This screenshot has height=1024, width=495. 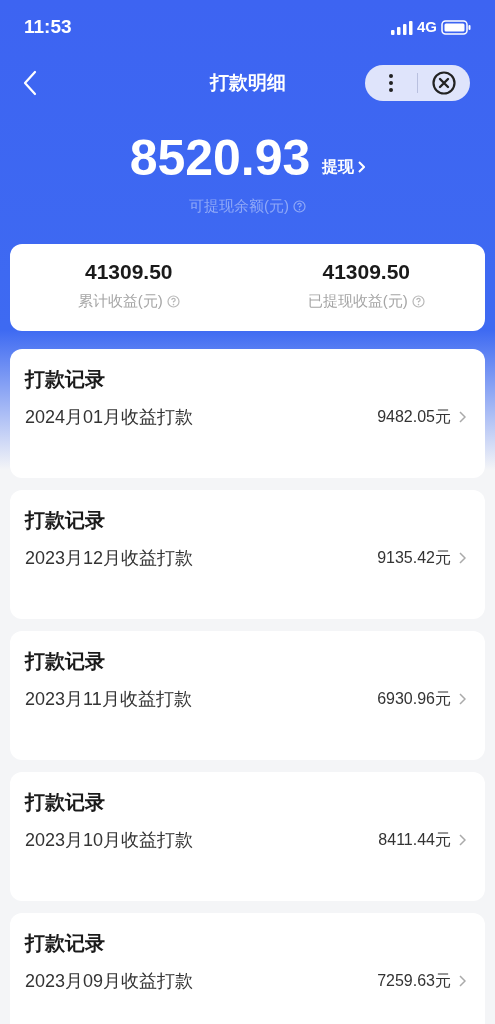 What do you see at coordinates (30, 83) in the screenshot?
I see `back-icon` at bounding box center [30, 83].